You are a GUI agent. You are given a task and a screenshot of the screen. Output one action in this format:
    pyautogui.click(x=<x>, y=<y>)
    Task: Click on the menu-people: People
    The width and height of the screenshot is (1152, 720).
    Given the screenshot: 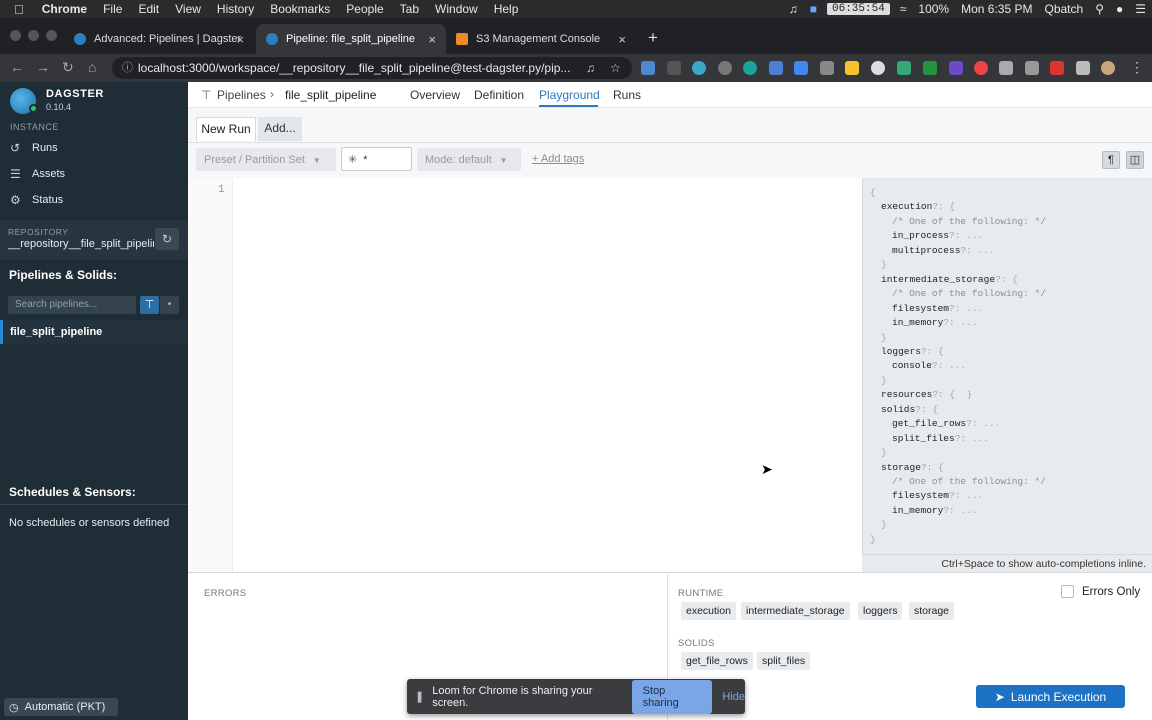 What is the action you would take?
    pyautogui.click(x=364, y=9)
    